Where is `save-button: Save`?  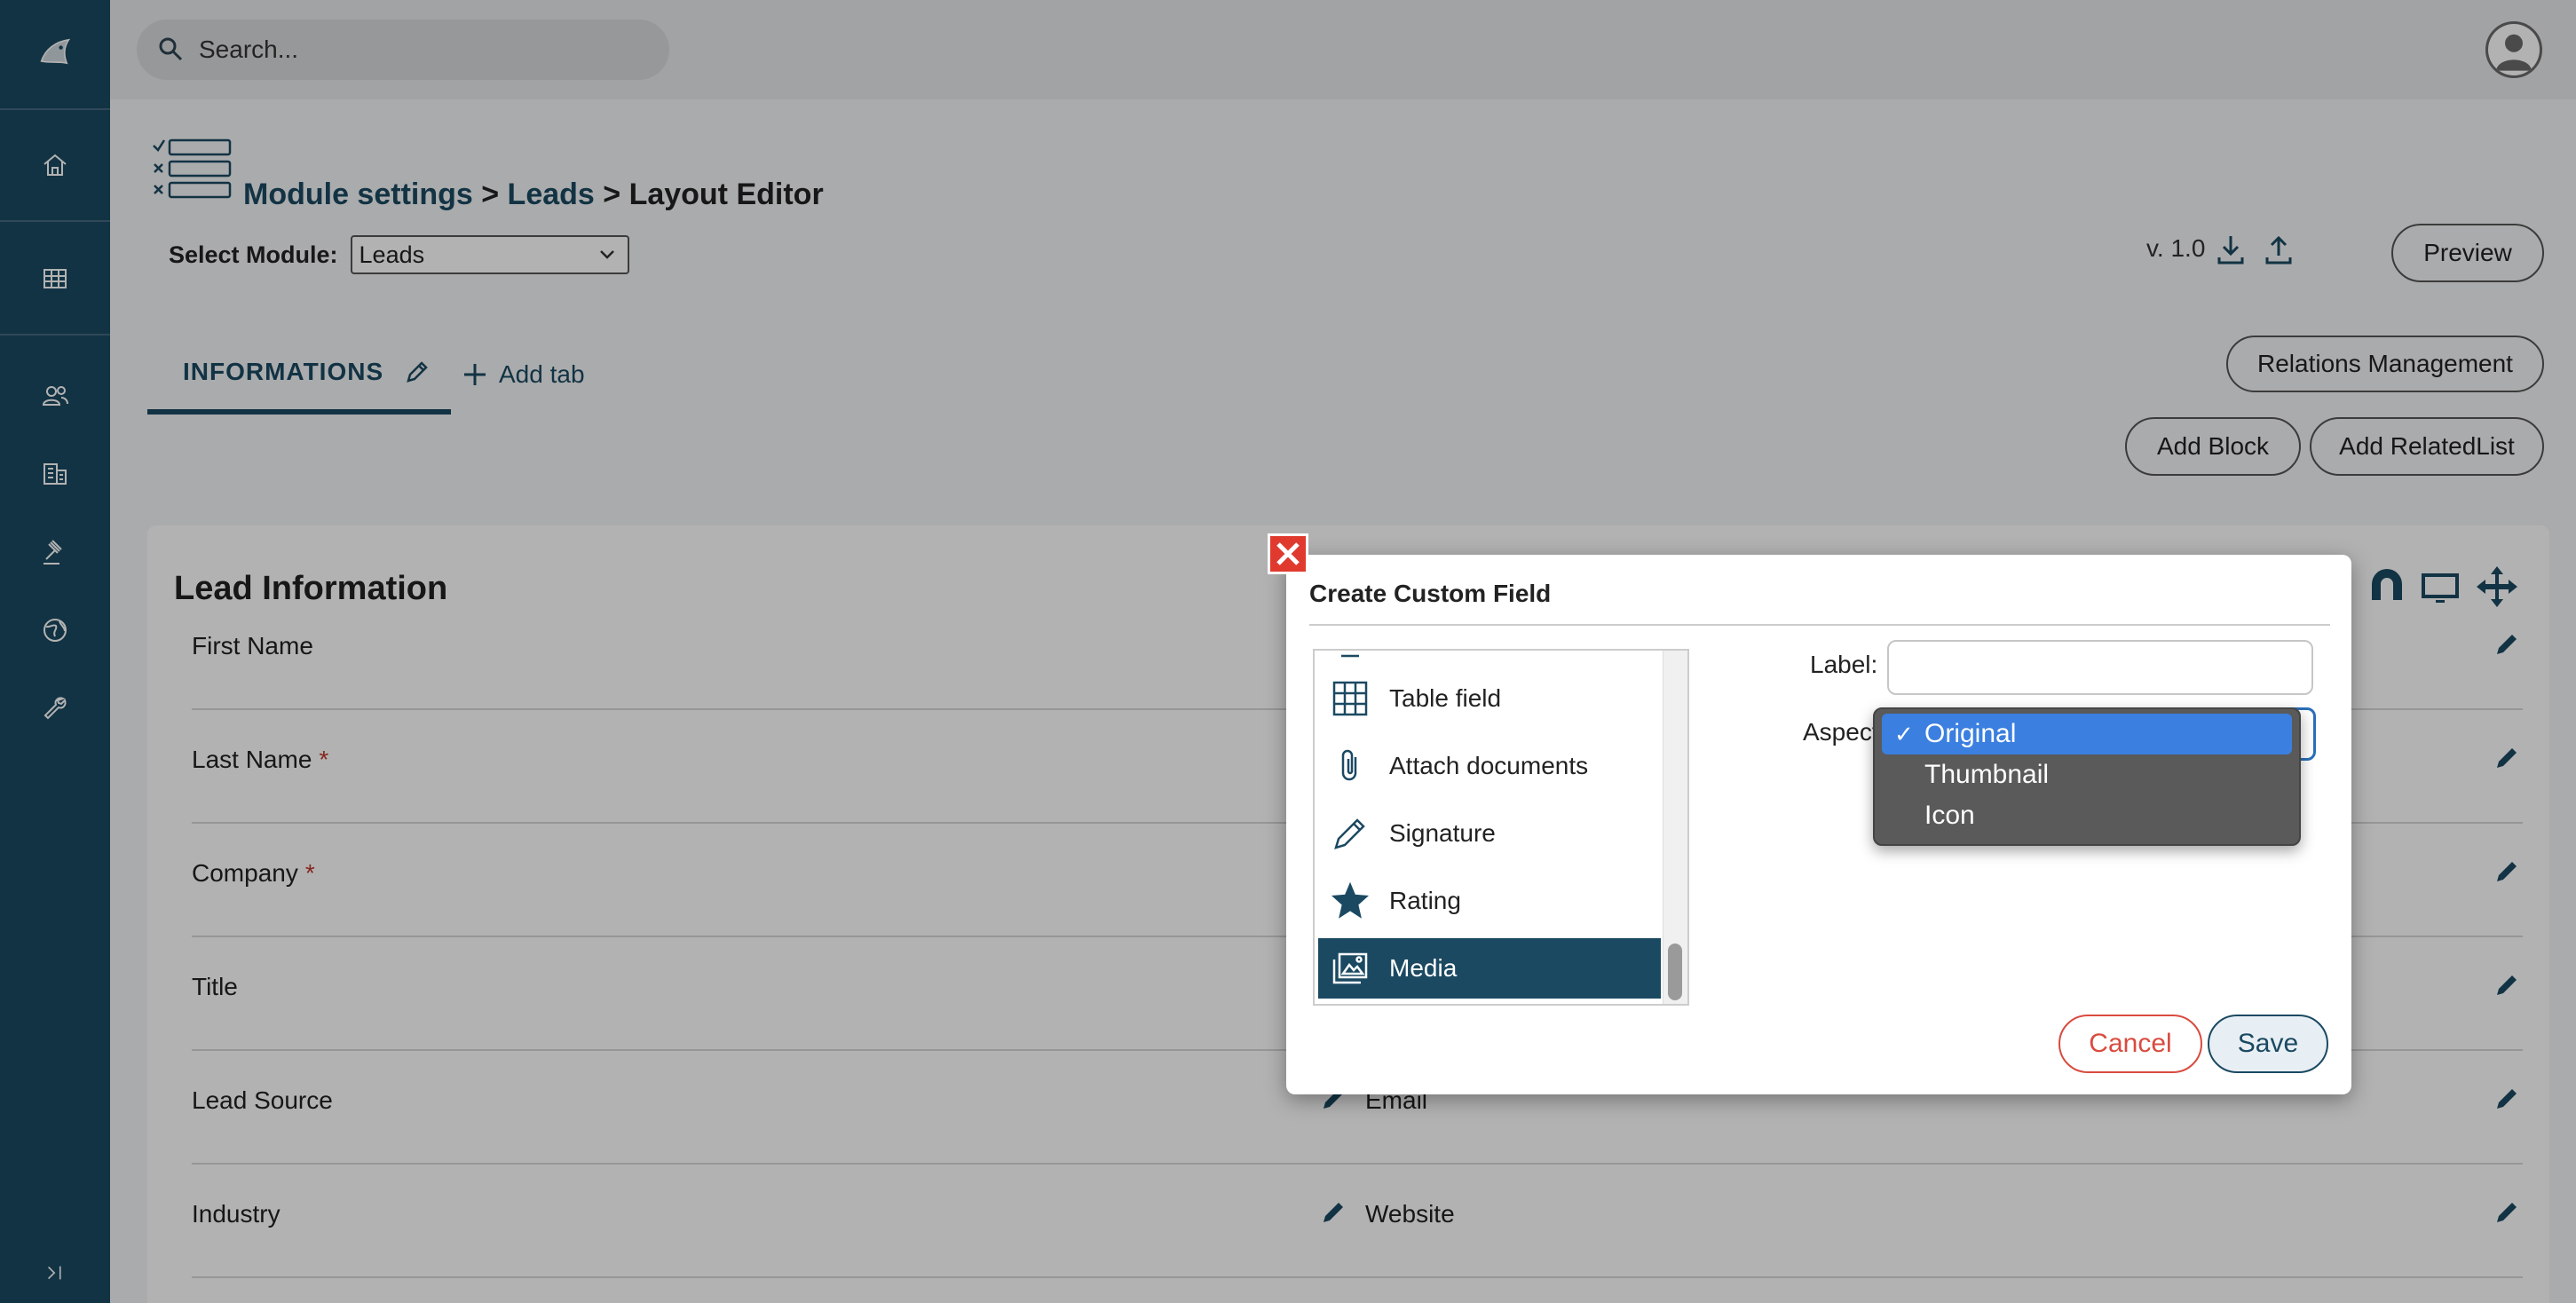 save-button: Save is located at coordinates (2268, 1044).